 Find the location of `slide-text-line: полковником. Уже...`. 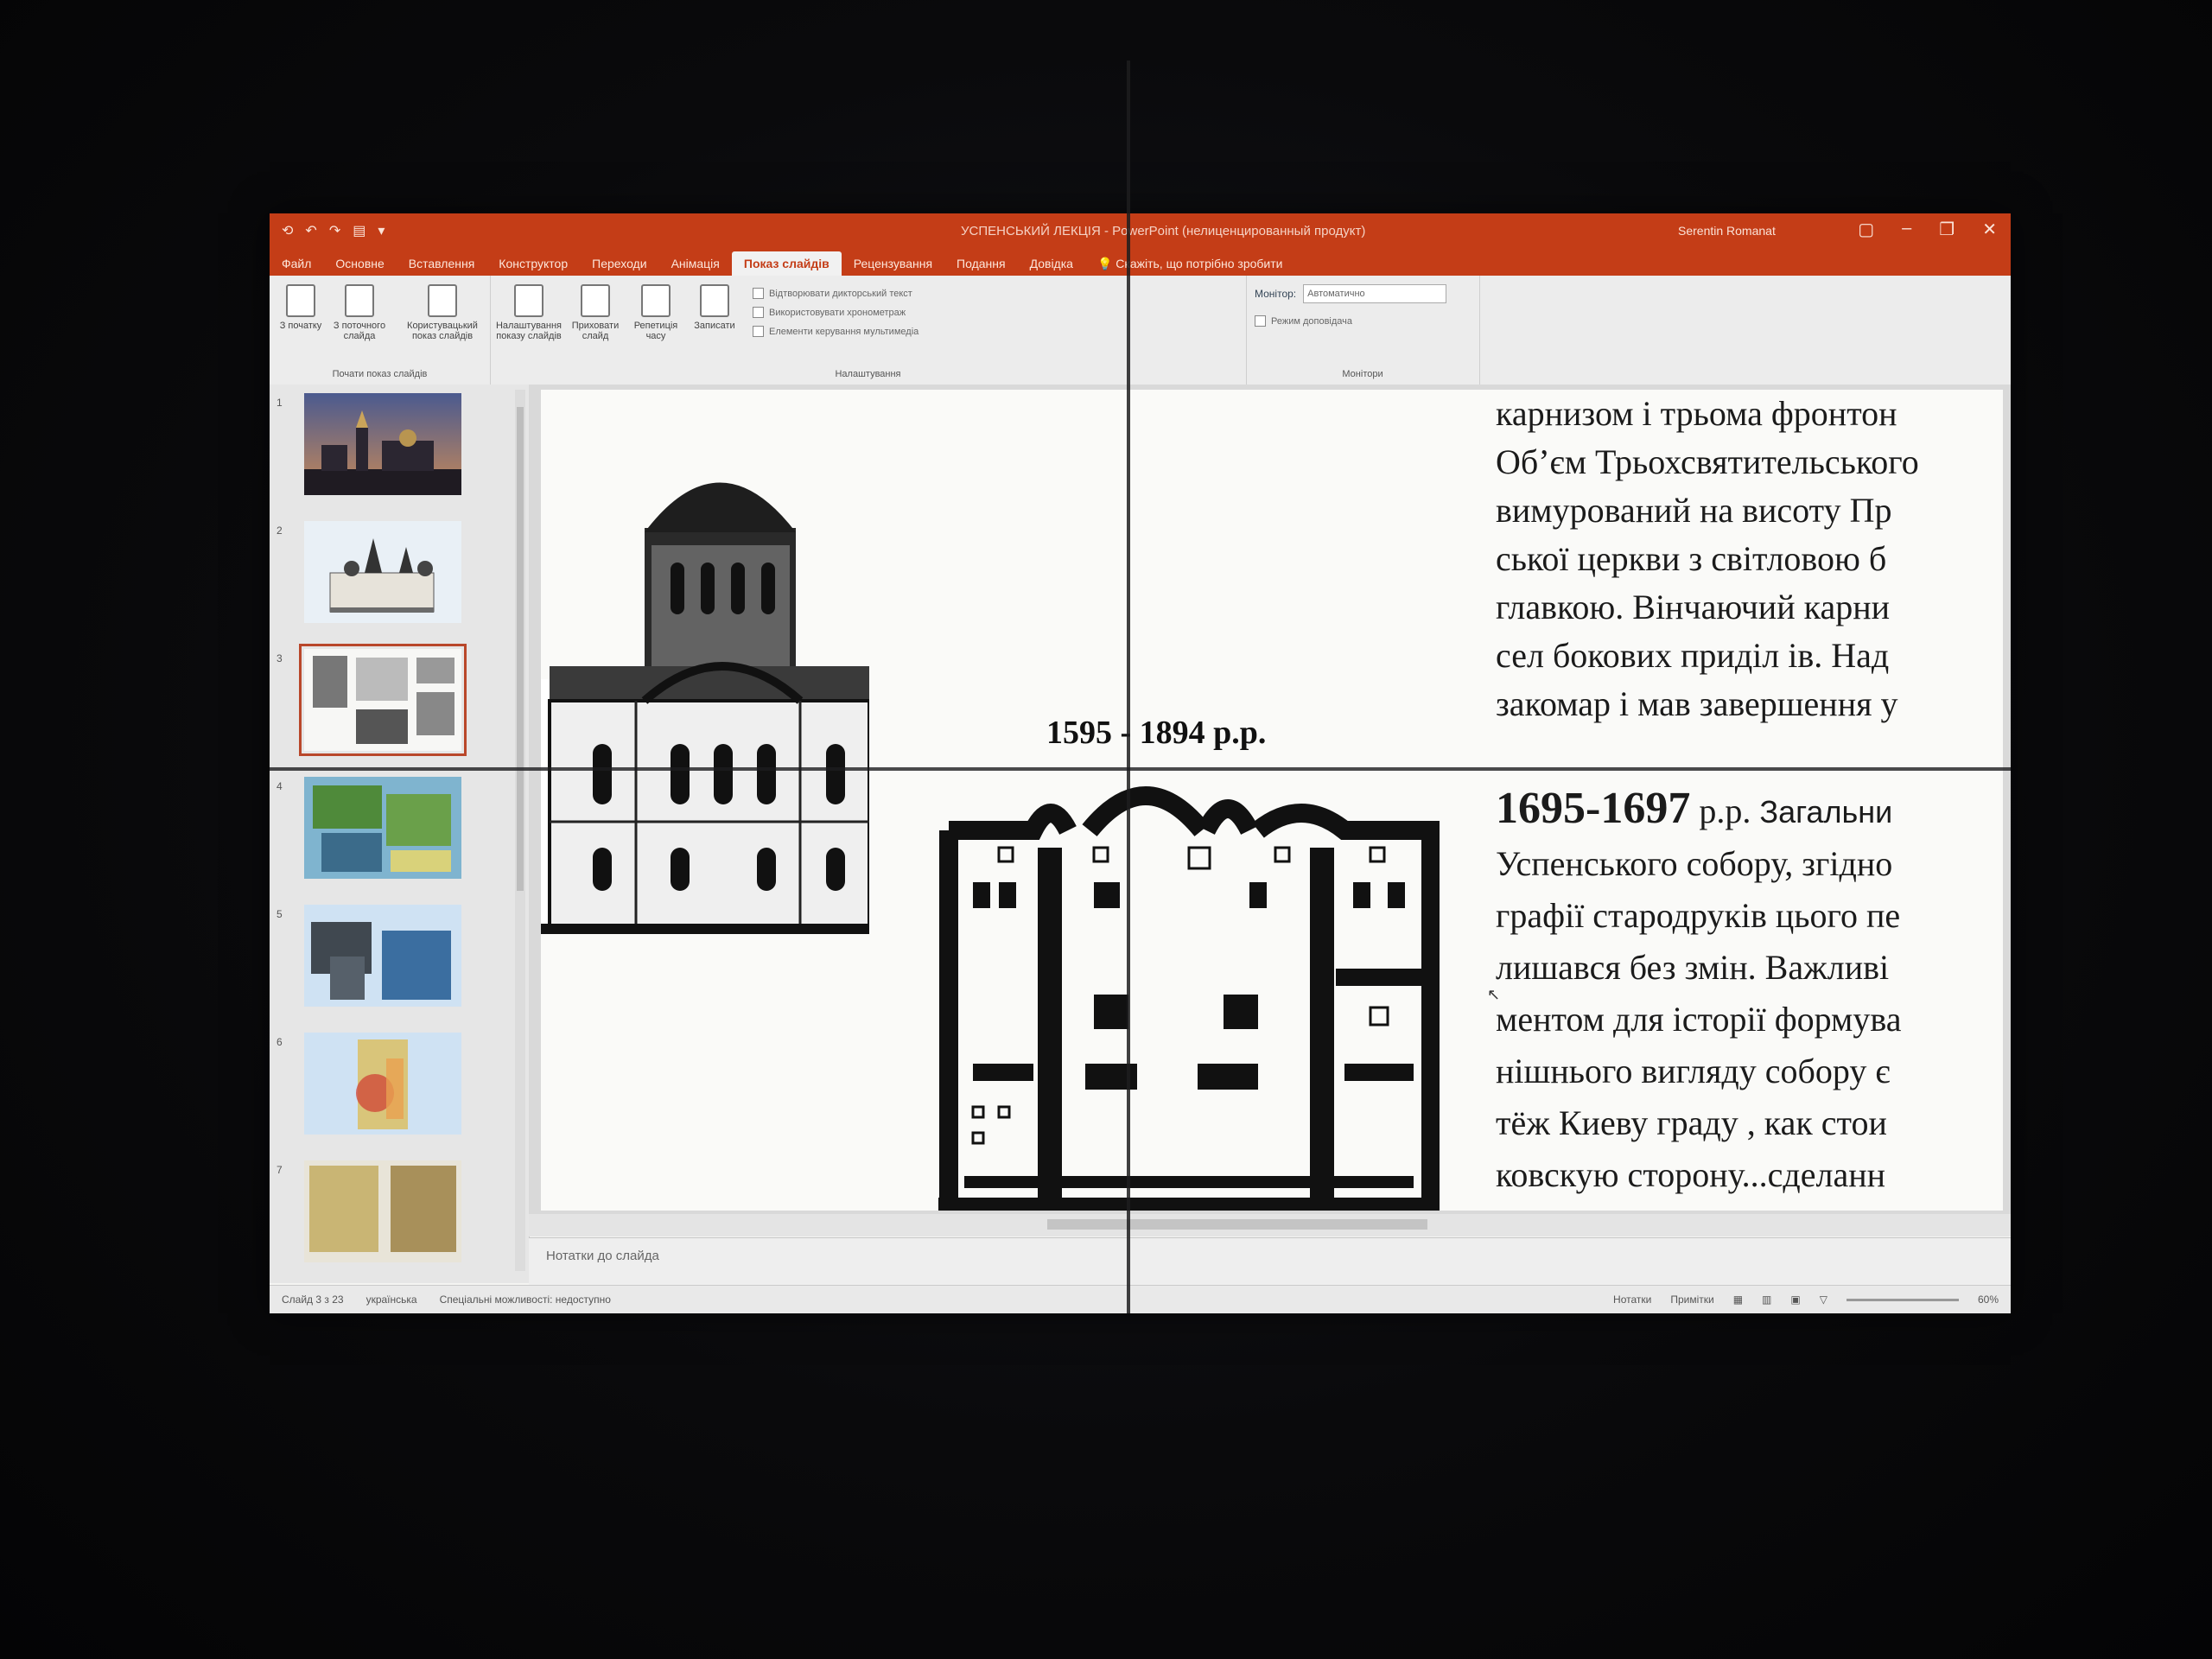

slide-text-line: полковником. Уже... is located at coordinates (1749, 1206).